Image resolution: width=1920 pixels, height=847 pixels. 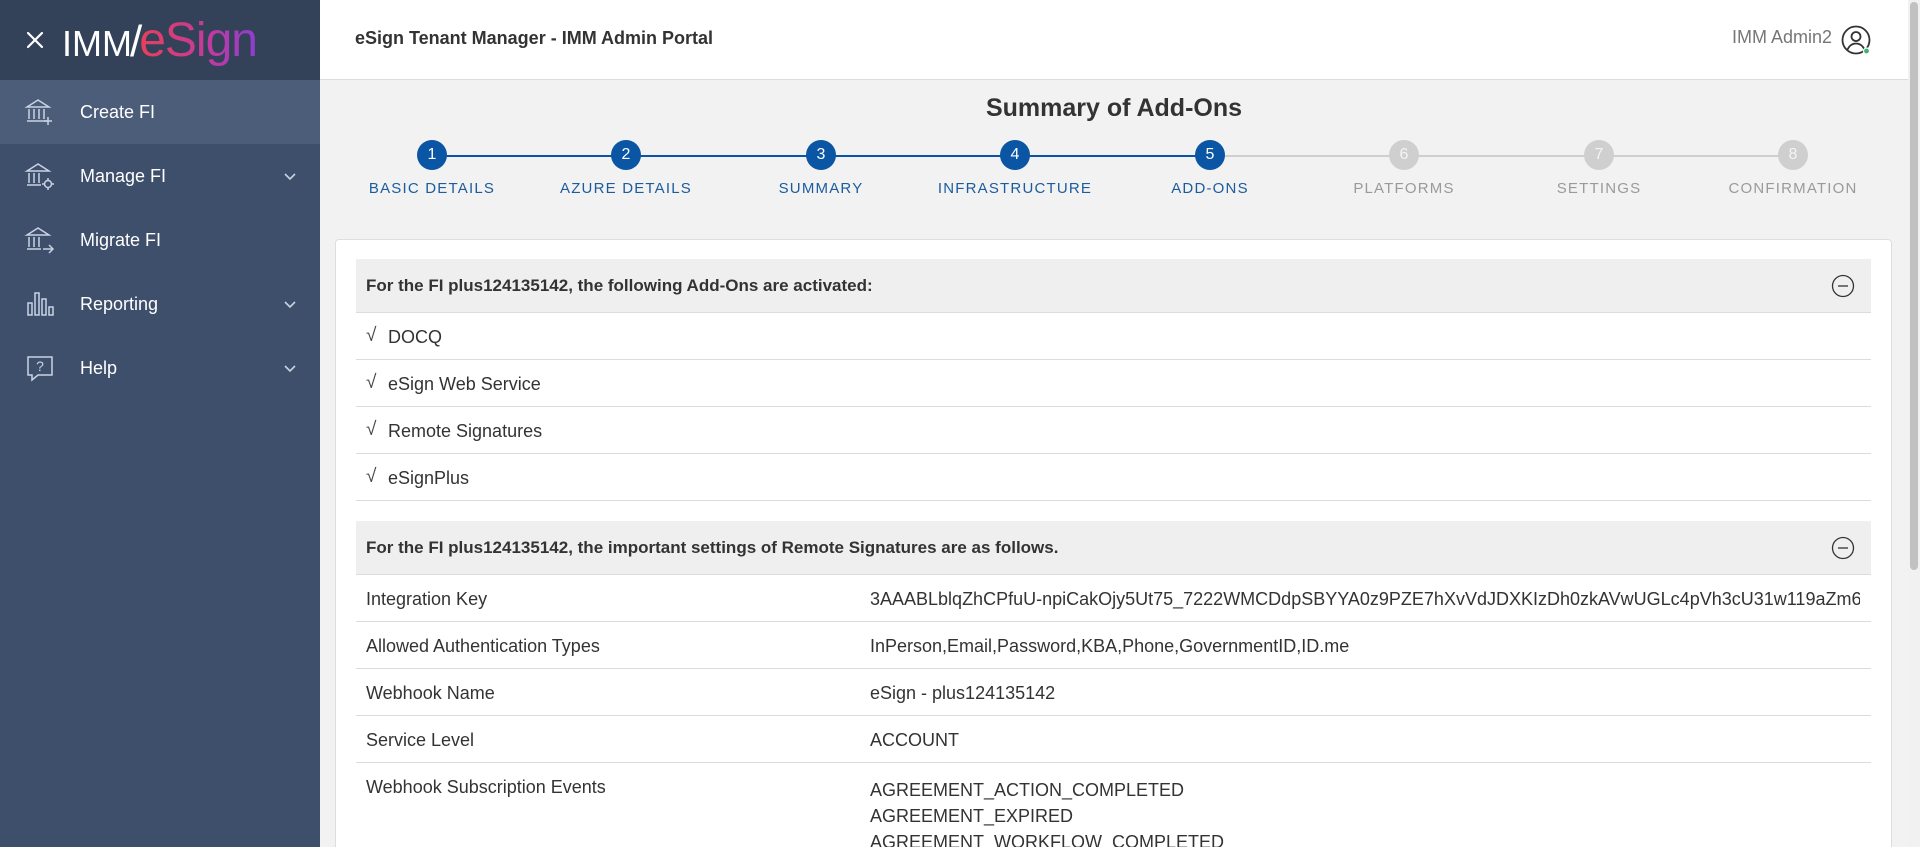 I want to click on close-icon, so click(x=35, y=40).